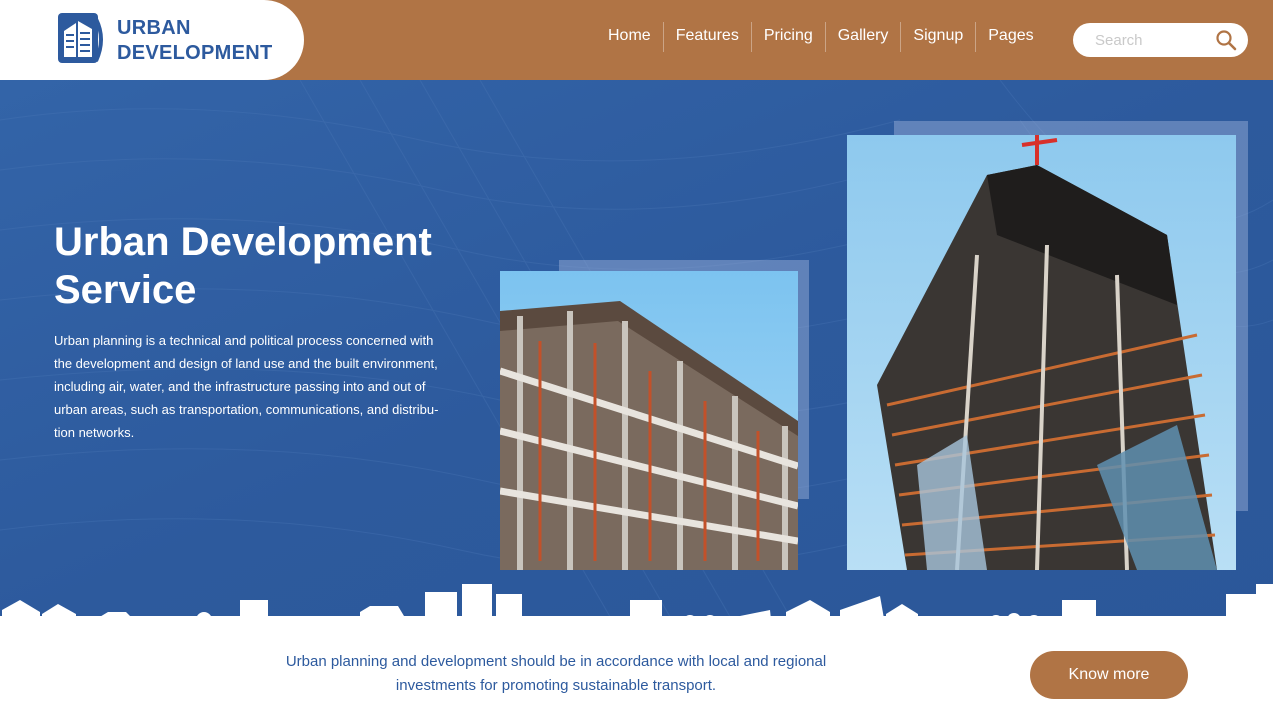 This screenshot has height=717, width=1273. I want to click on nav-features: Features, so click(706, 37).